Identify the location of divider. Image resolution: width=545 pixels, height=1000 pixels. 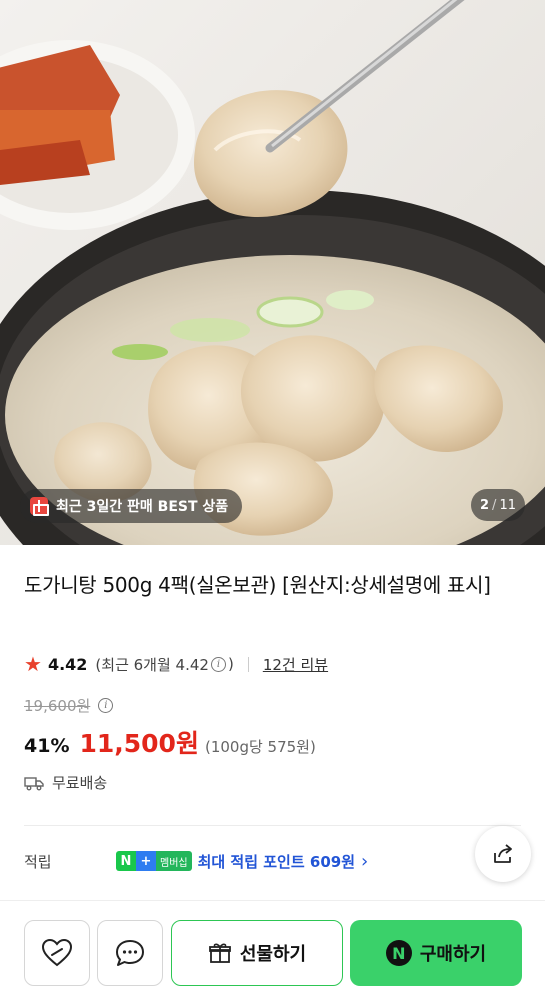
(248, 664).